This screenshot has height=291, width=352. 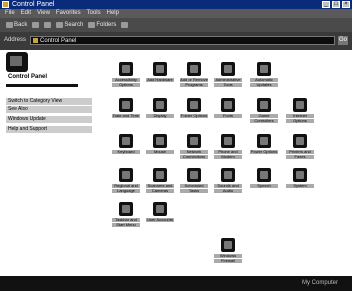 I want to click on item-power-options: Power Options, so click(x=264, y=148).